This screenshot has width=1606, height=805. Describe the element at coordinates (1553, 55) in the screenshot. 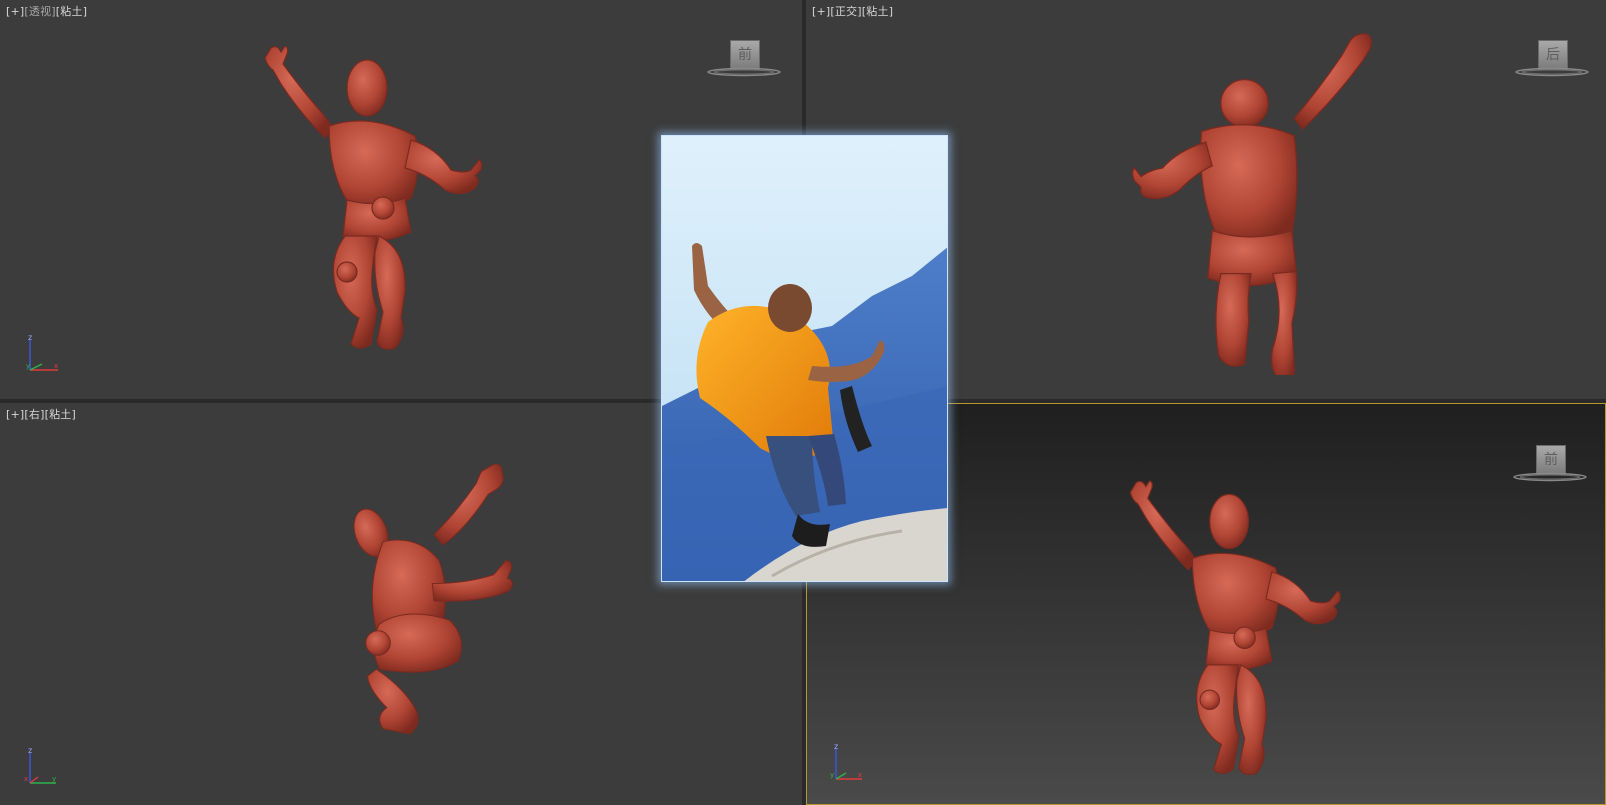

I see `viewcube-face: 后` at that location.